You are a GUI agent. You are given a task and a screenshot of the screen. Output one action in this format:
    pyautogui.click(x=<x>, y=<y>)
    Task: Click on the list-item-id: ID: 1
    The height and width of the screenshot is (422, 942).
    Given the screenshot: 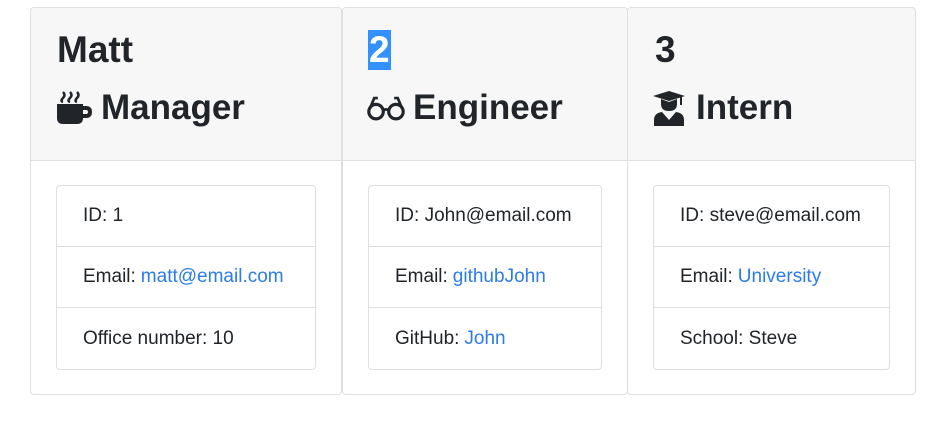 What is the action you would take?
    pyautogui.click(x=186, y=216)
    